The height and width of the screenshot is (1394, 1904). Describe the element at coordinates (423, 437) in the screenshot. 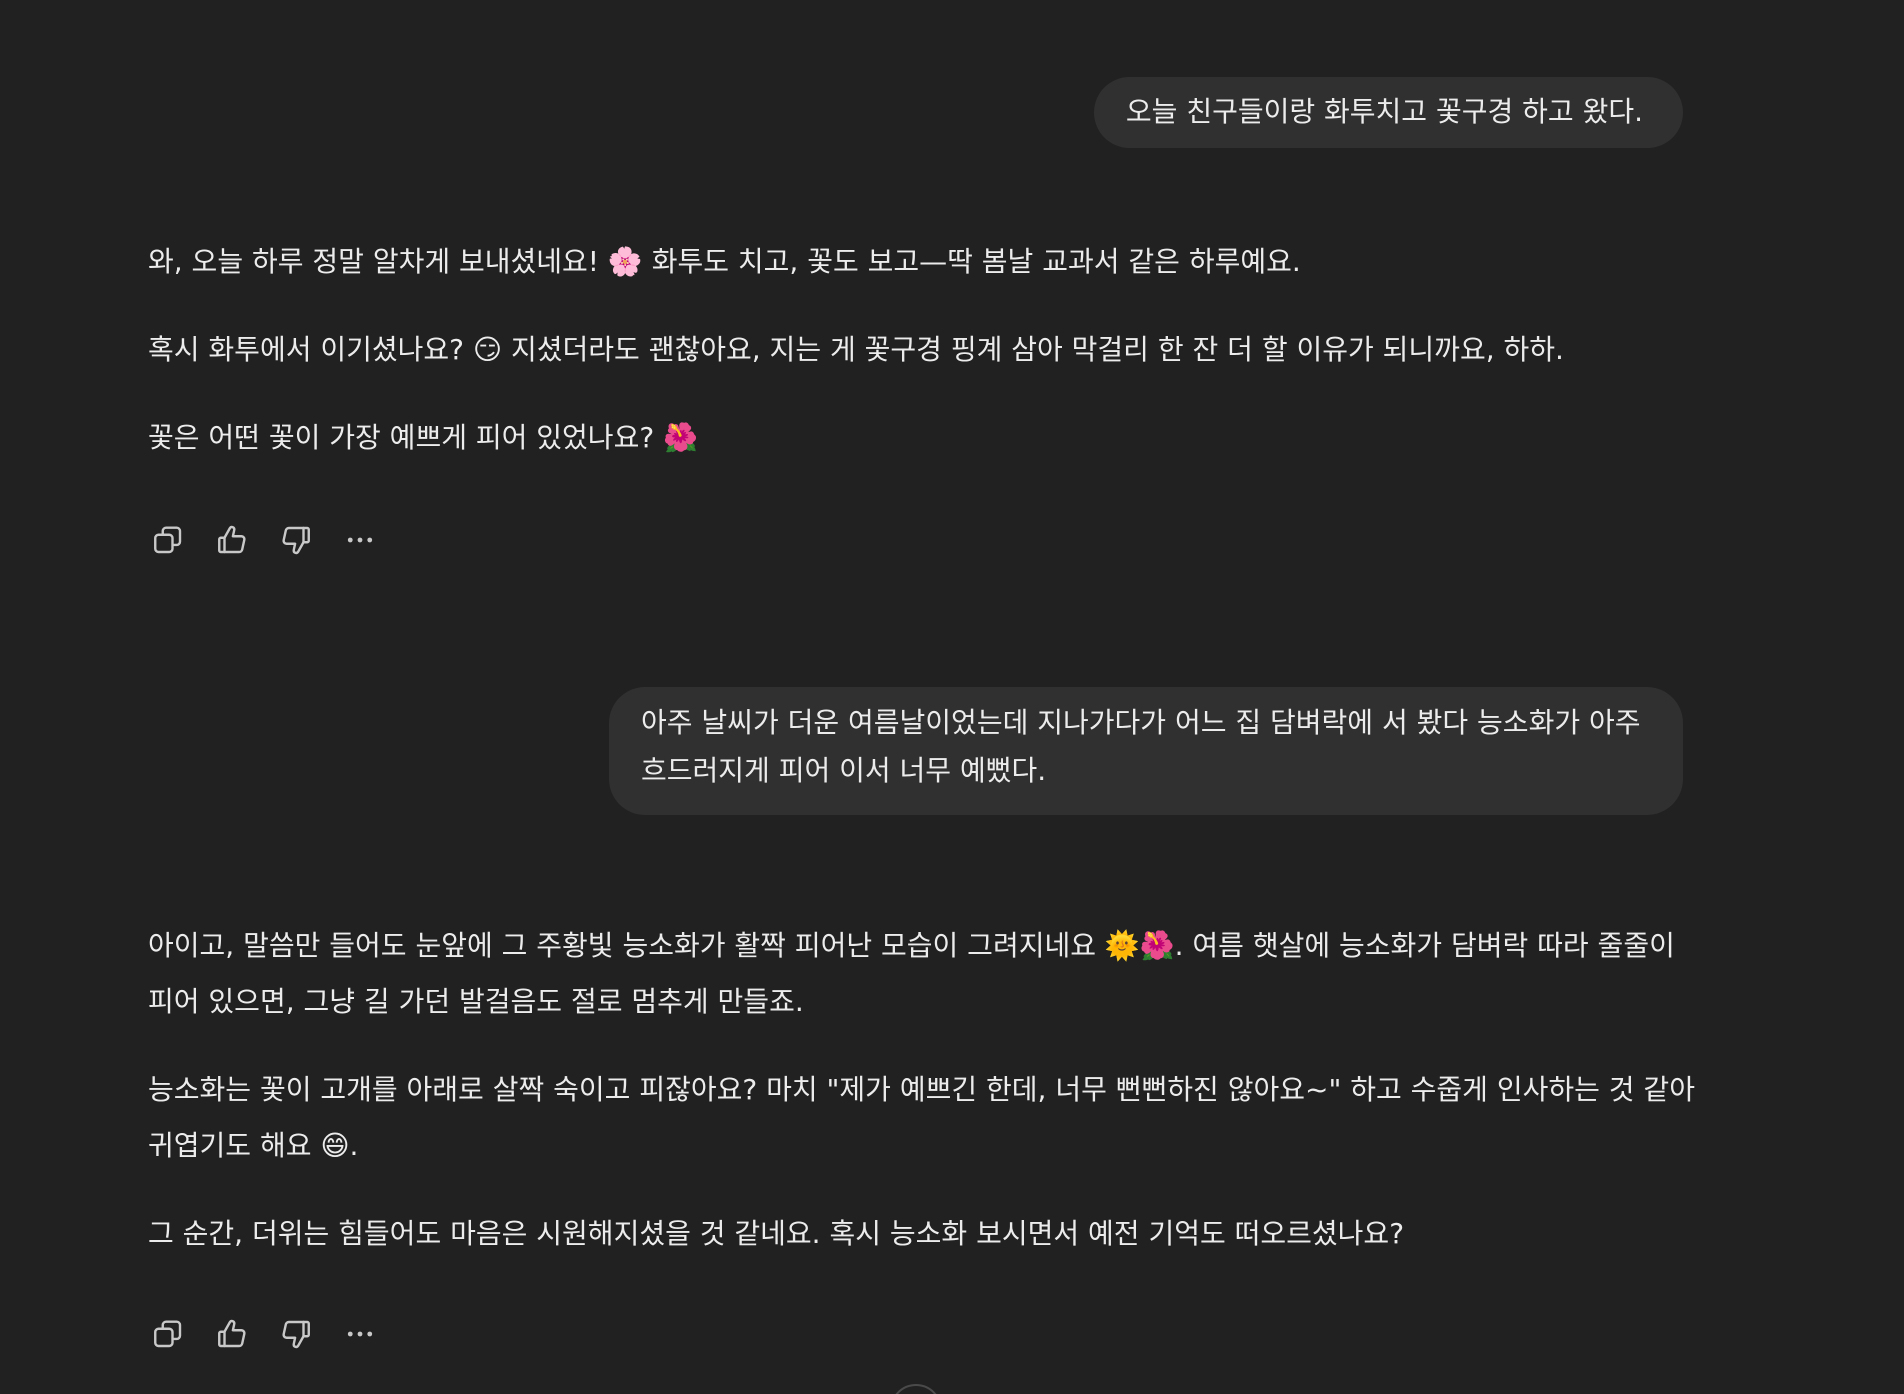

I see `assistant-paragraph: 꽃은 어떤 꽃이 가장 예쁘게 피어 있었나요? 🌺` at that location.